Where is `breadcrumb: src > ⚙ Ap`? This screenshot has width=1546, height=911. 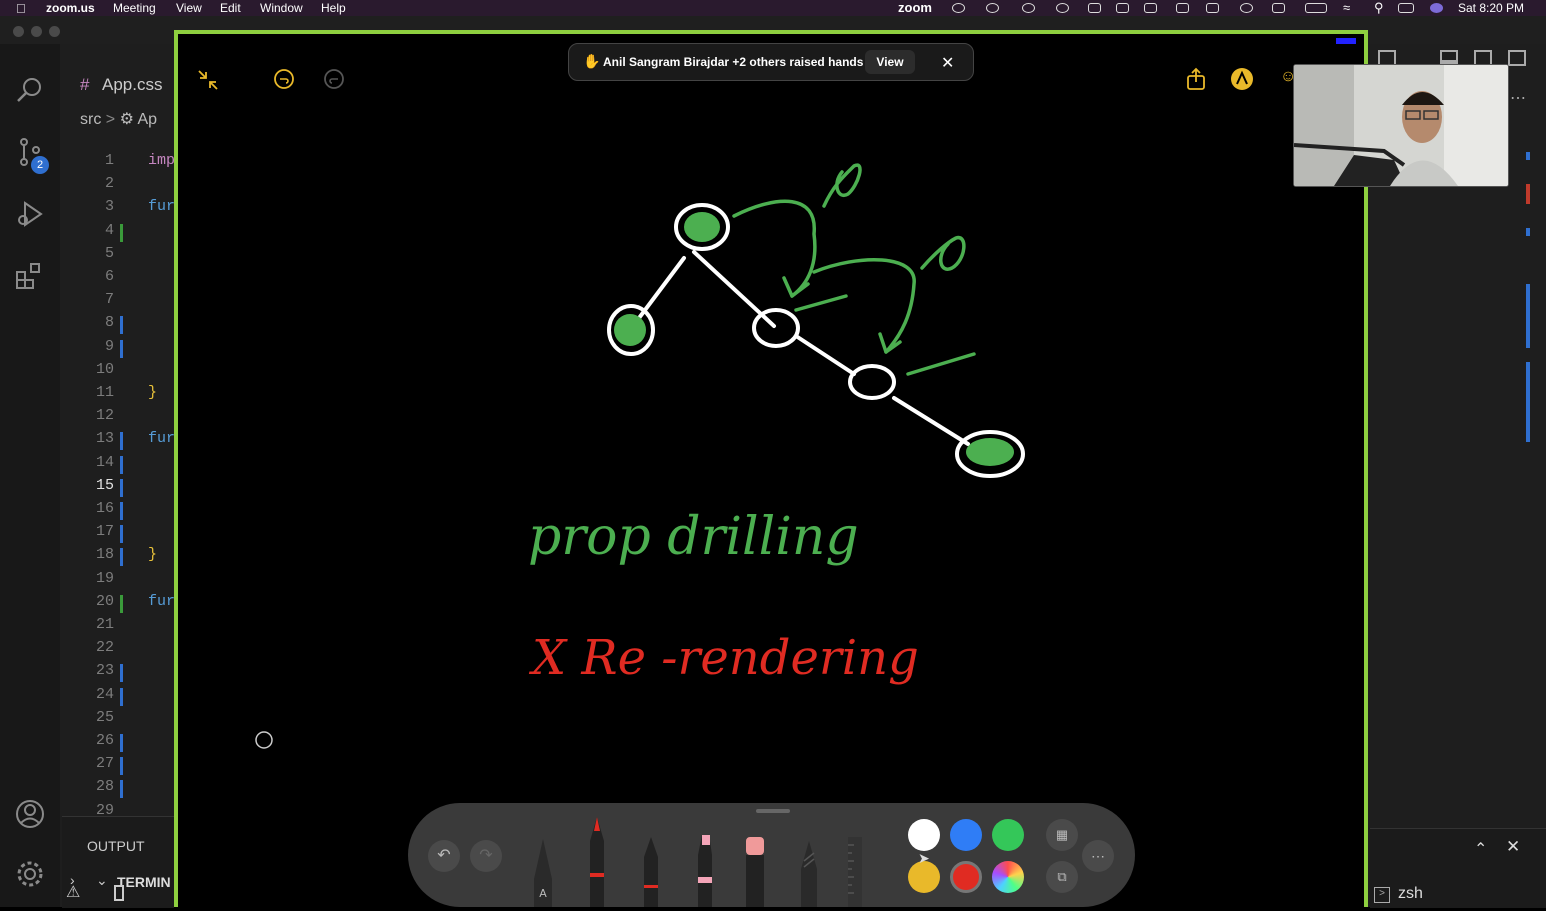 breadcrumb: src > ⚙ Ap is located at coordinates (118, 119).